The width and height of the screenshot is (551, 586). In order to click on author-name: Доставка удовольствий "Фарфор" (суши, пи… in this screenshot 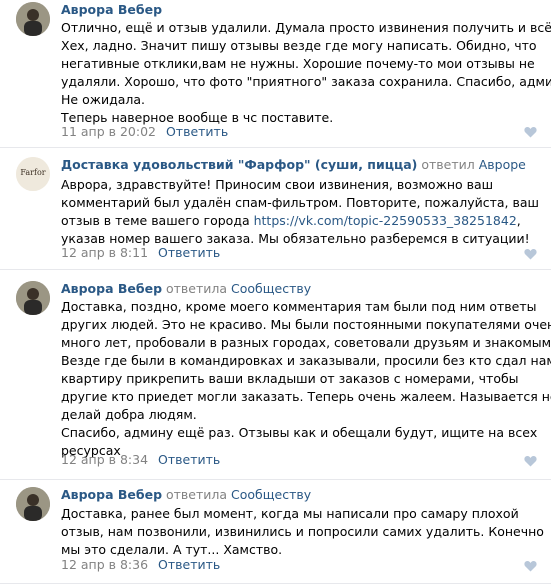, I will do `click(239, 164)`.